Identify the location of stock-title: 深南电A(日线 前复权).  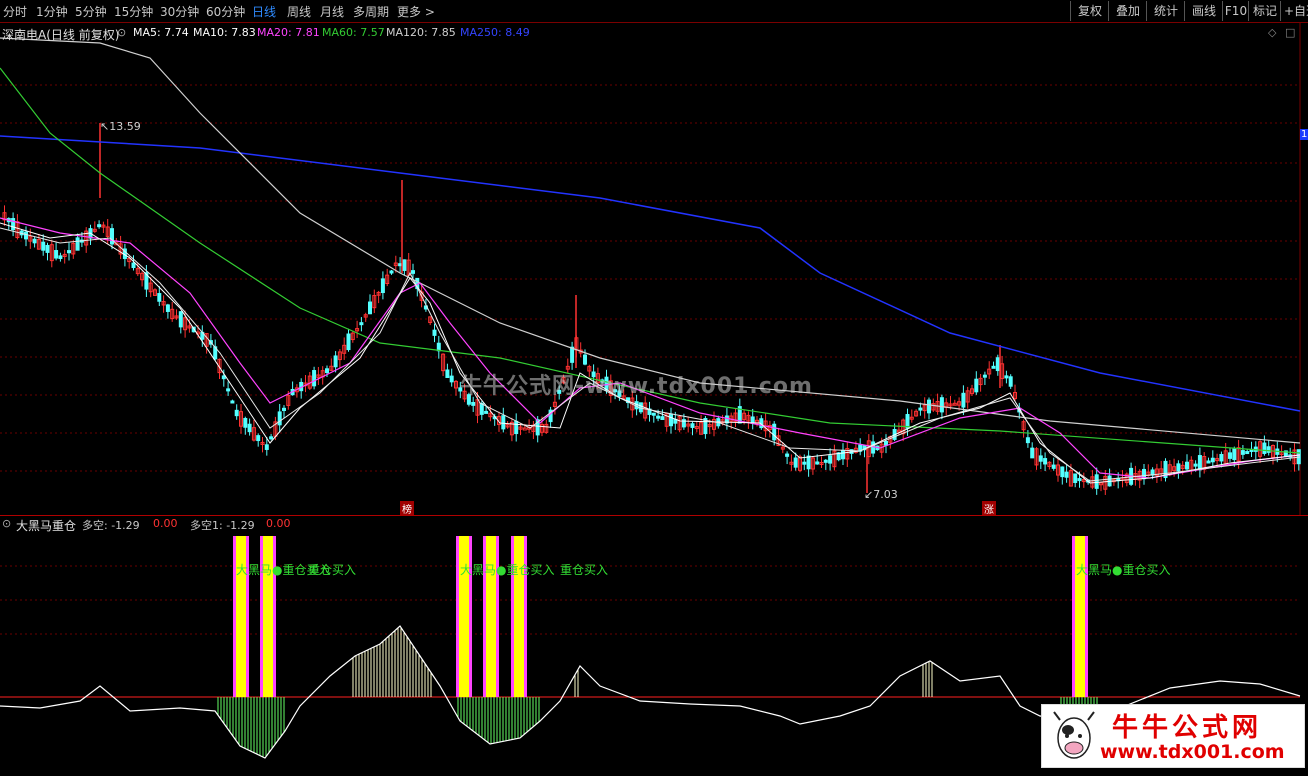
(61, 35).